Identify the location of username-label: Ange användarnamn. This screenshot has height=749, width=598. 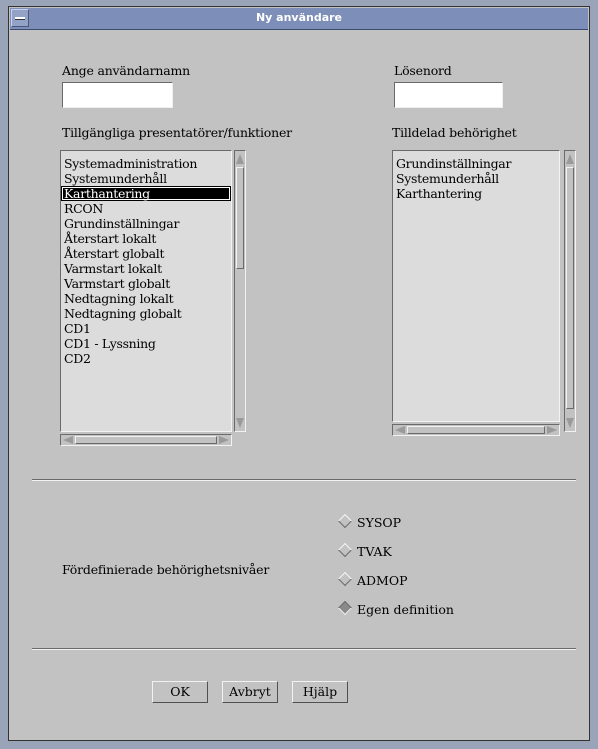
(126, 70).